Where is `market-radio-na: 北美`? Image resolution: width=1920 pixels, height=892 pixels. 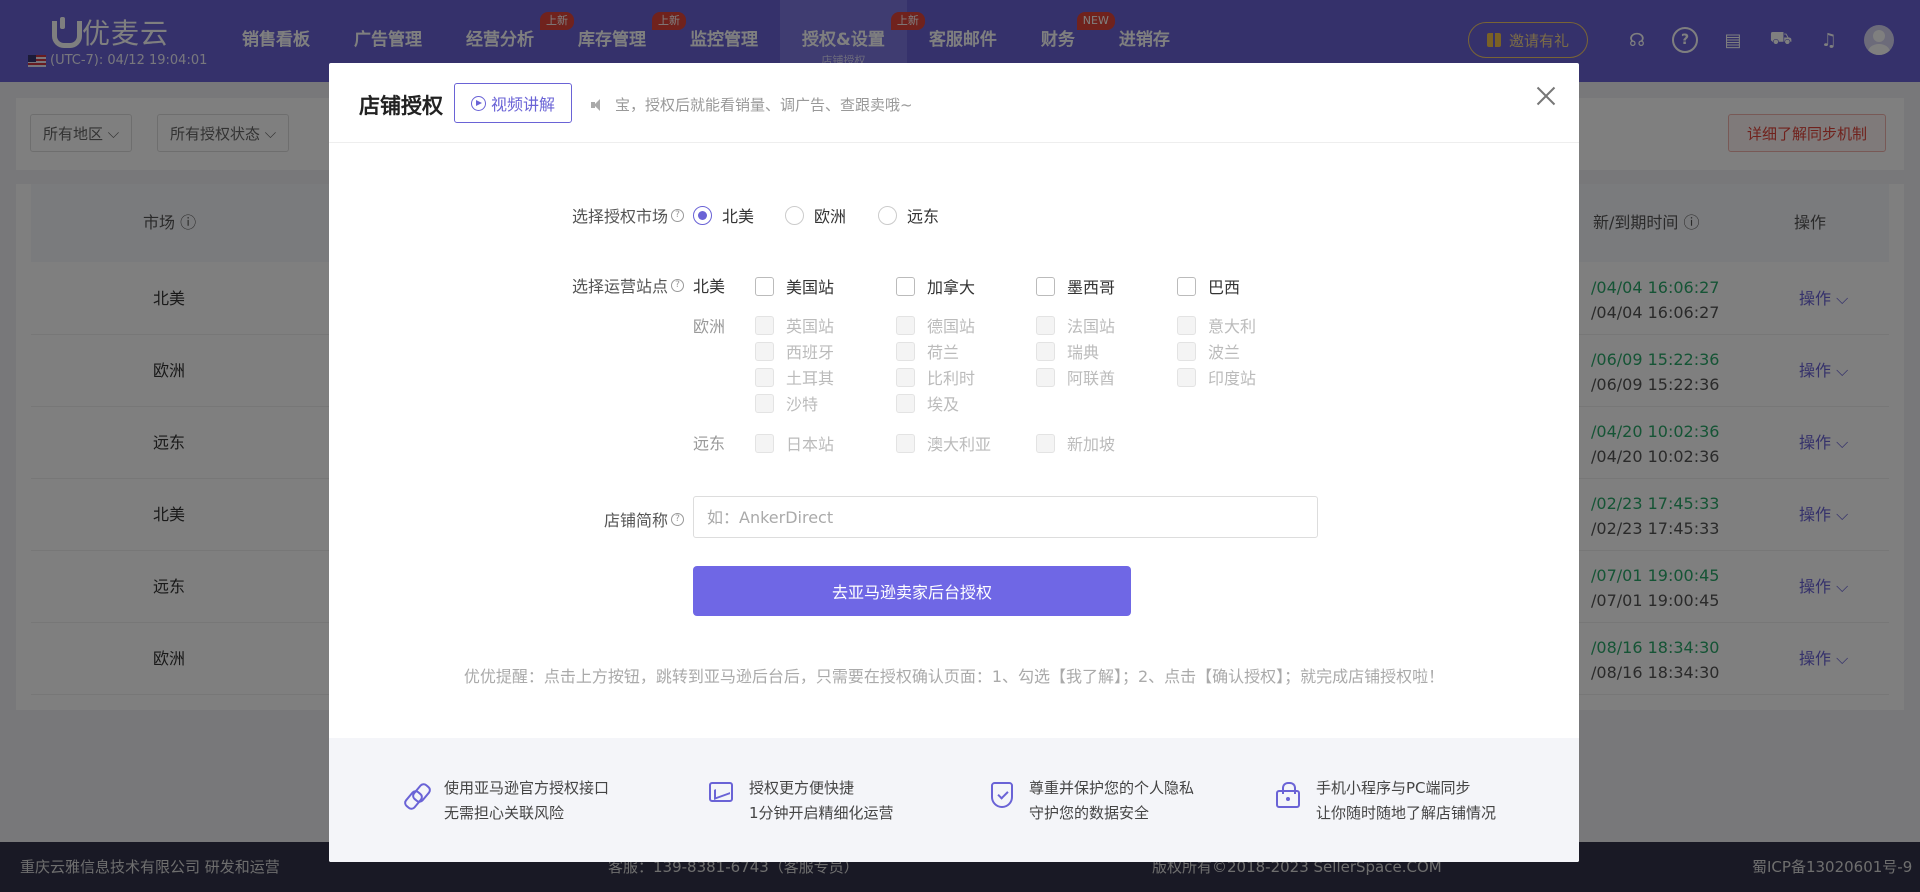
market-radio-na: 北美 is located at coordinates (723, 215).